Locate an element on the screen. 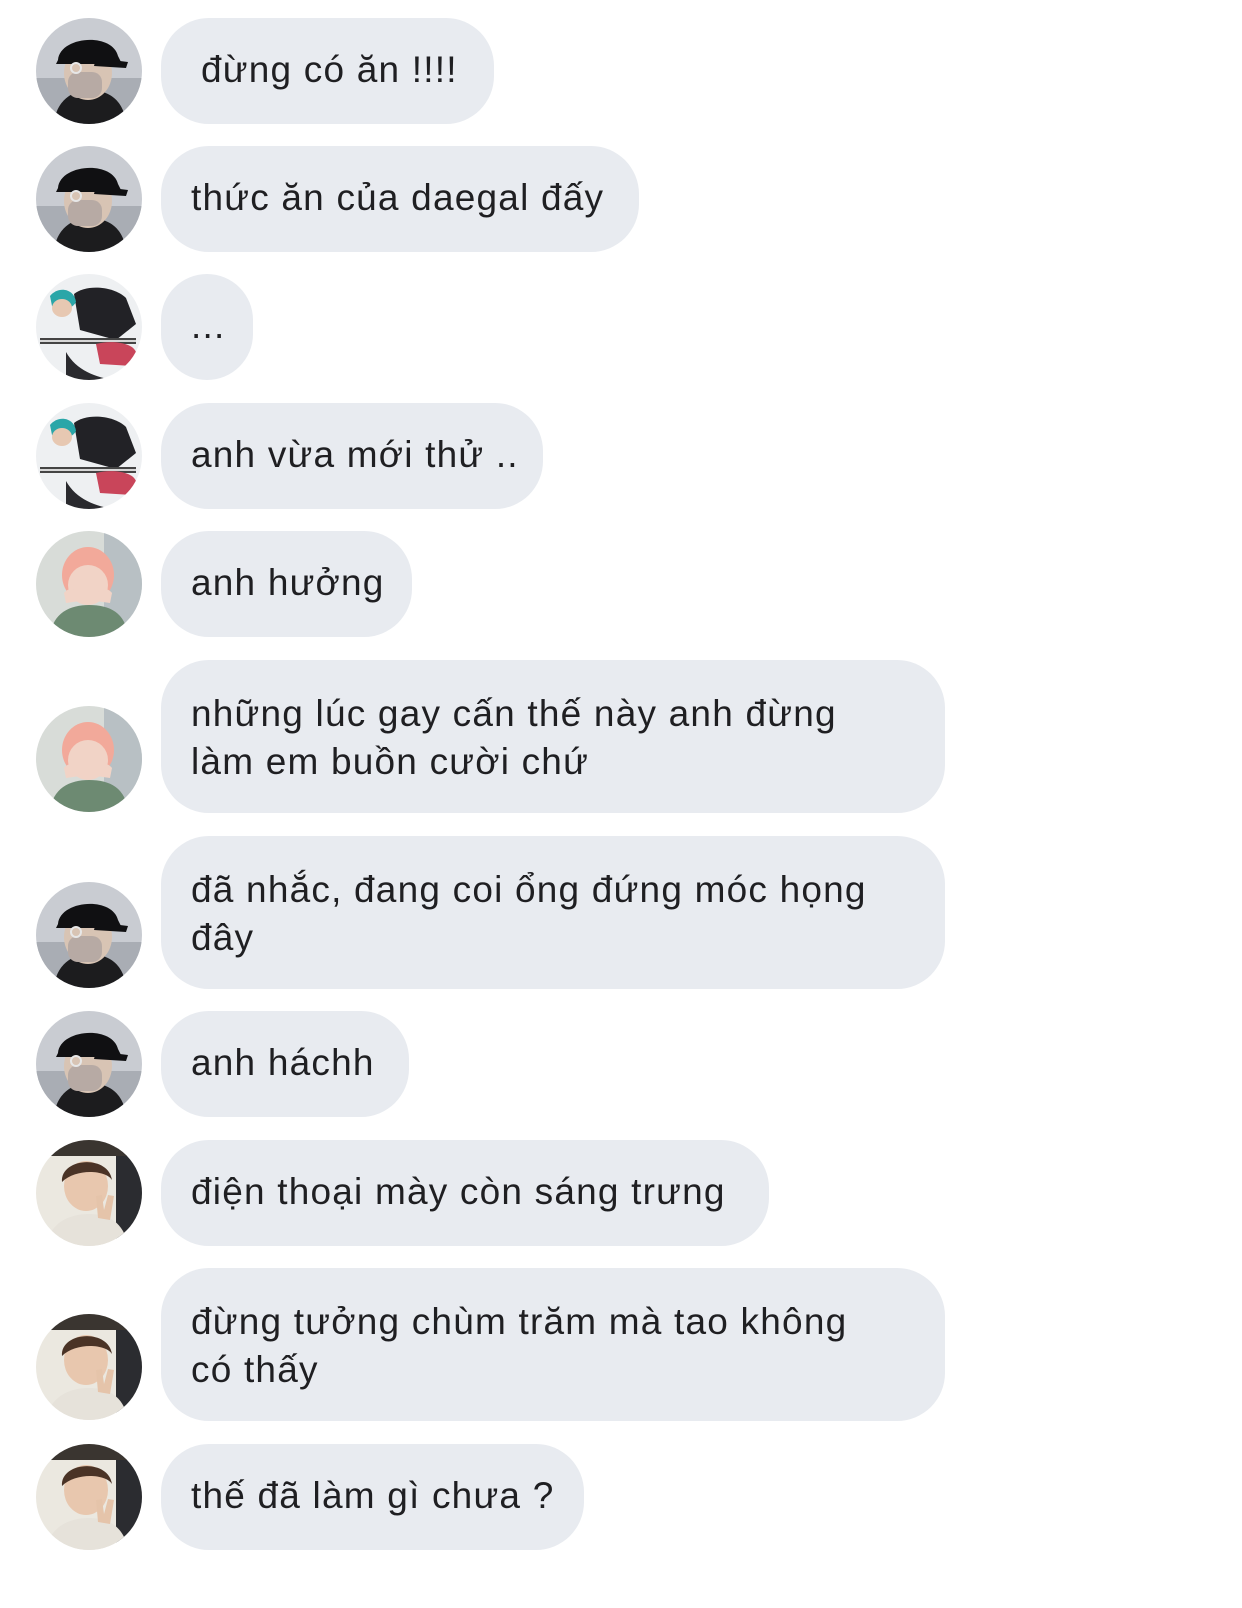 The width and height of the screenshot is (1242, 1608). message-text: đừng có ăn !!!! is located at coordinates (329, 69).